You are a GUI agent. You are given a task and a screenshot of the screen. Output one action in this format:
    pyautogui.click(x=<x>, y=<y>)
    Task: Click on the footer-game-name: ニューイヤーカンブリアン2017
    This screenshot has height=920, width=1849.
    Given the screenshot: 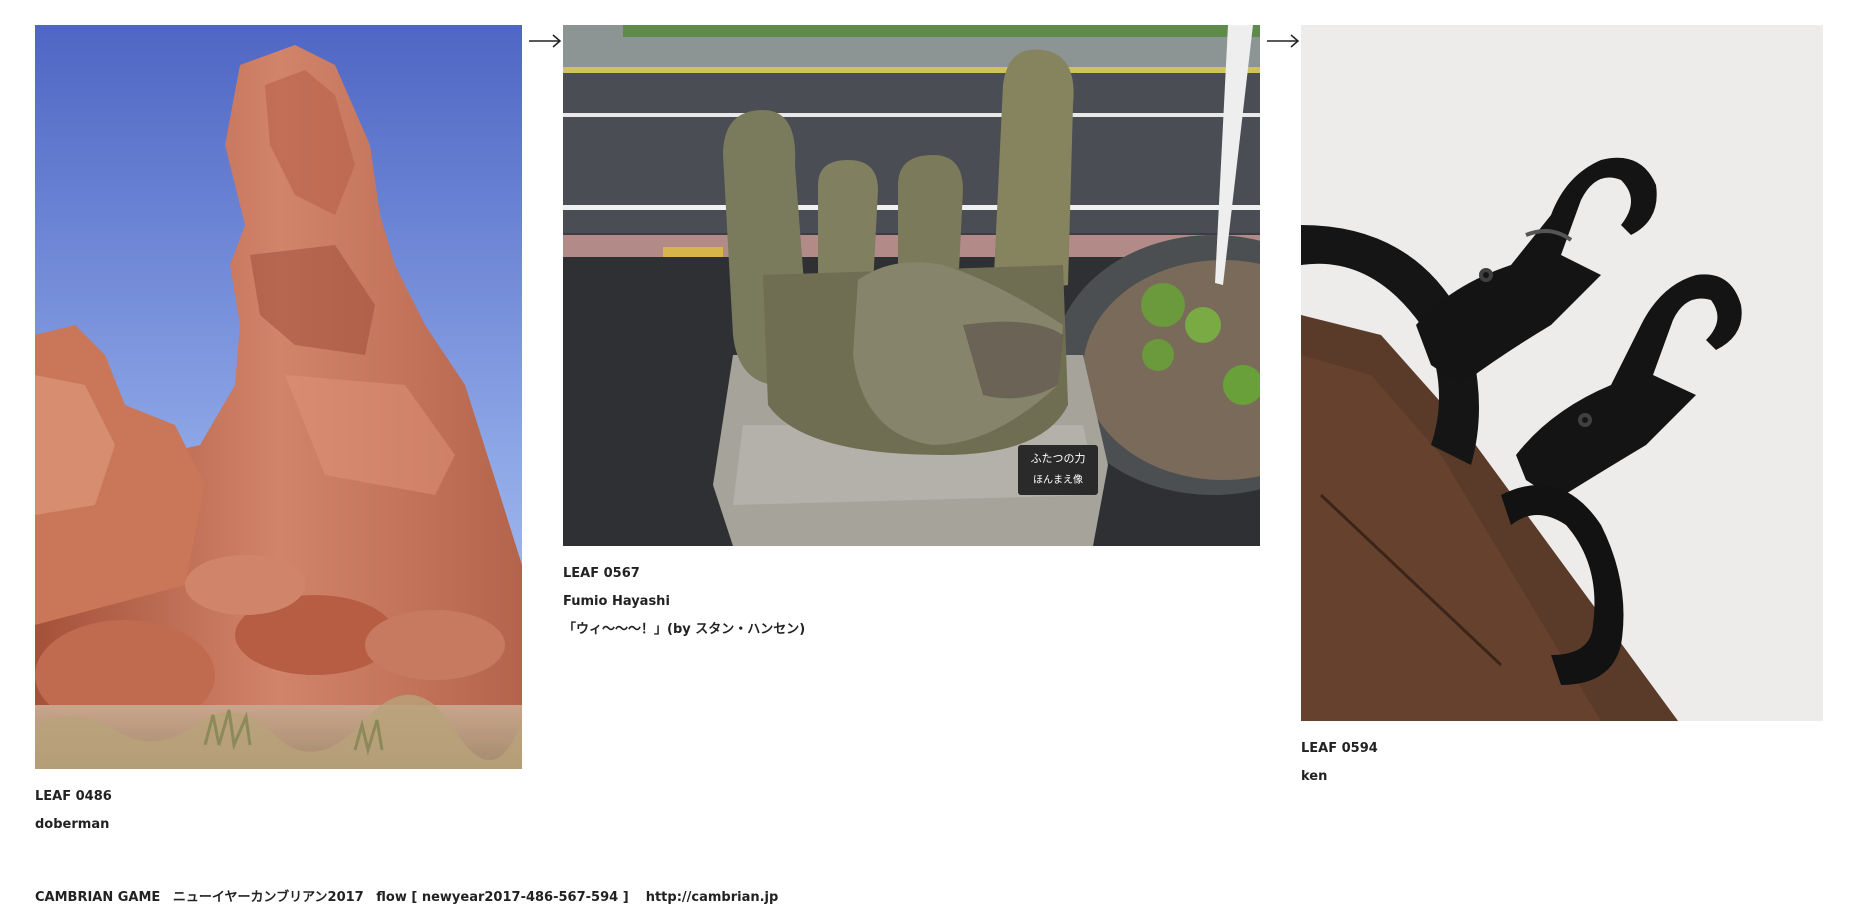 What is the action you would take?
    pyautogui.click(x=268, y=897)
    